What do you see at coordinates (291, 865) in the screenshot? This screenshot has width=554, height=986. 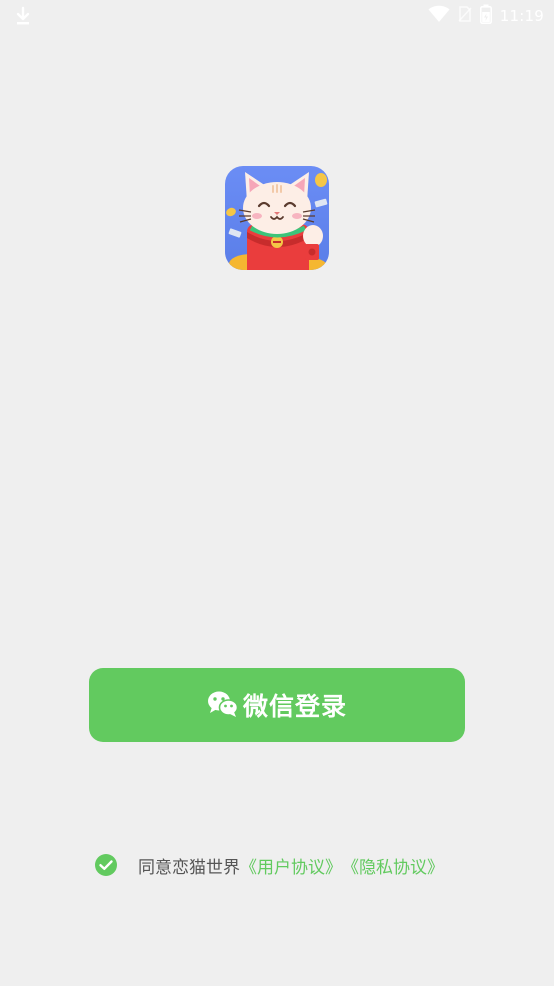 I see `user-agreement-link: 《用户协议》` at bounding box center [291, 865].